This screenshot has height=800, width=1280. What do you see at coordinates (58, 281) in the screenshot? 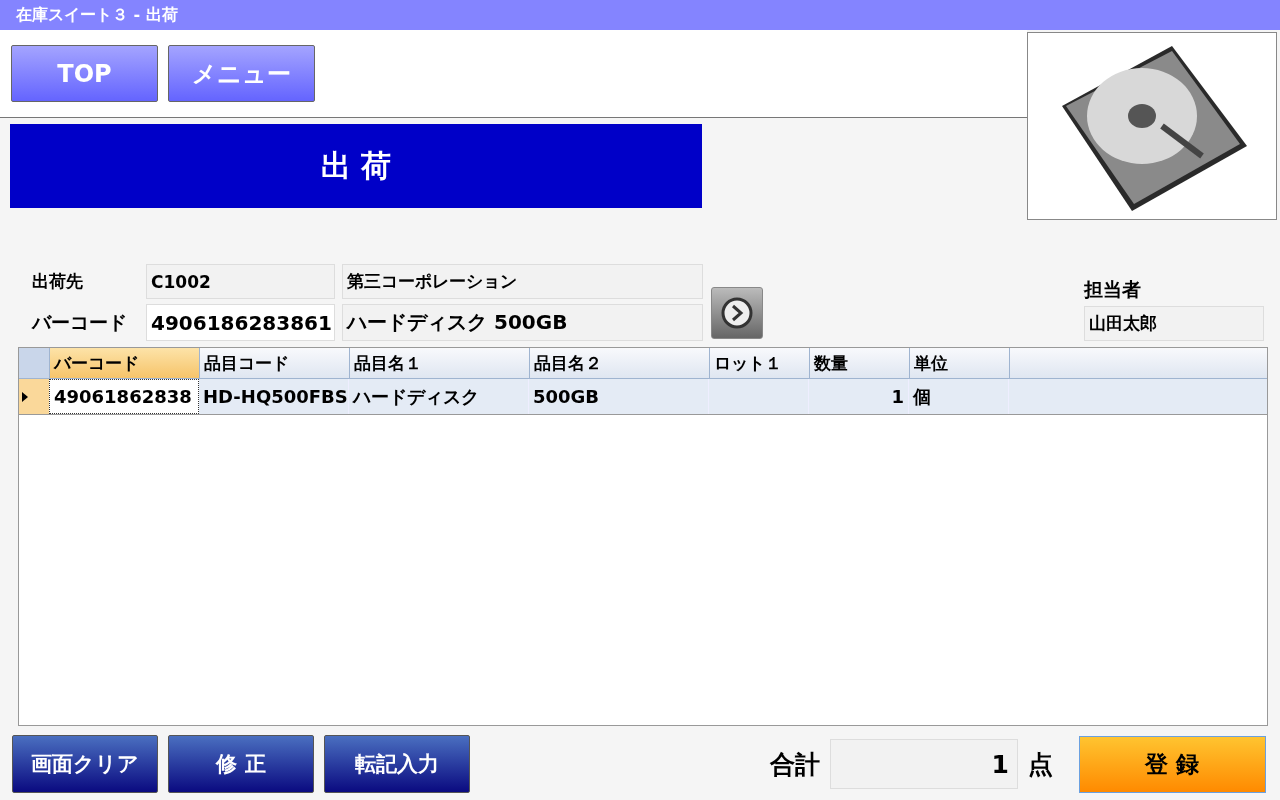
I see `field-label: 出荷先` at bounding box center [58, 281].